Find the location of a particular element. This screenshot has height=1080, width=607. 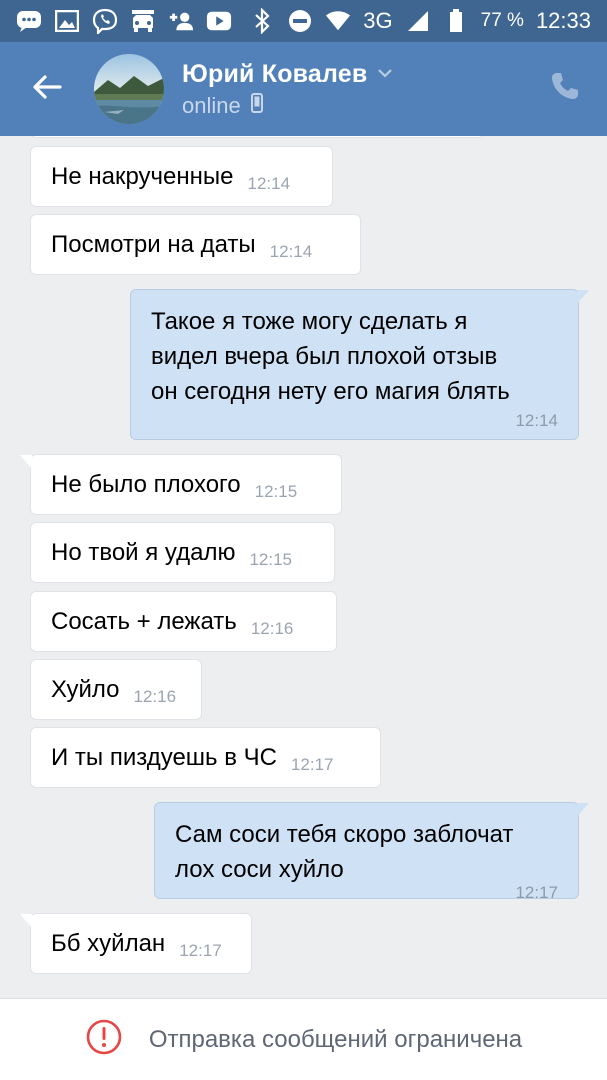

chat-header: Юрий Ковалев online is located at coordinates (303, 89).